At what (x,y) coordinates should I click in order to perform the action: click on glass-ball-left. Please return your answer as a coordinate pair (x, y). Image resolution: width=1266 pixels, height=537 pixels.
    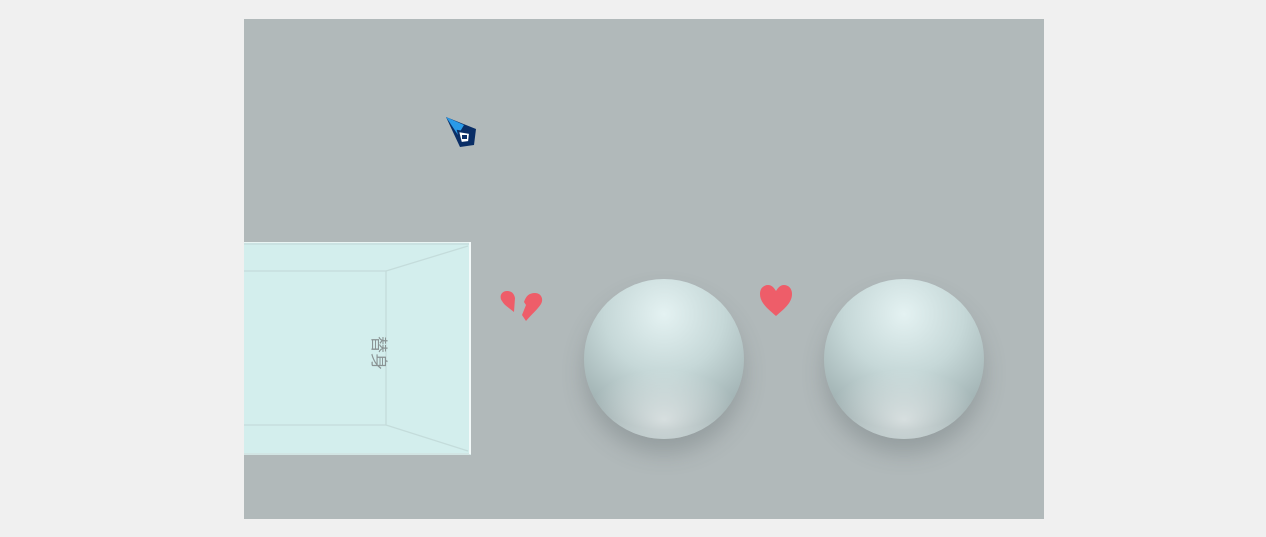
    Looking at the image, I should click on (664, 359).